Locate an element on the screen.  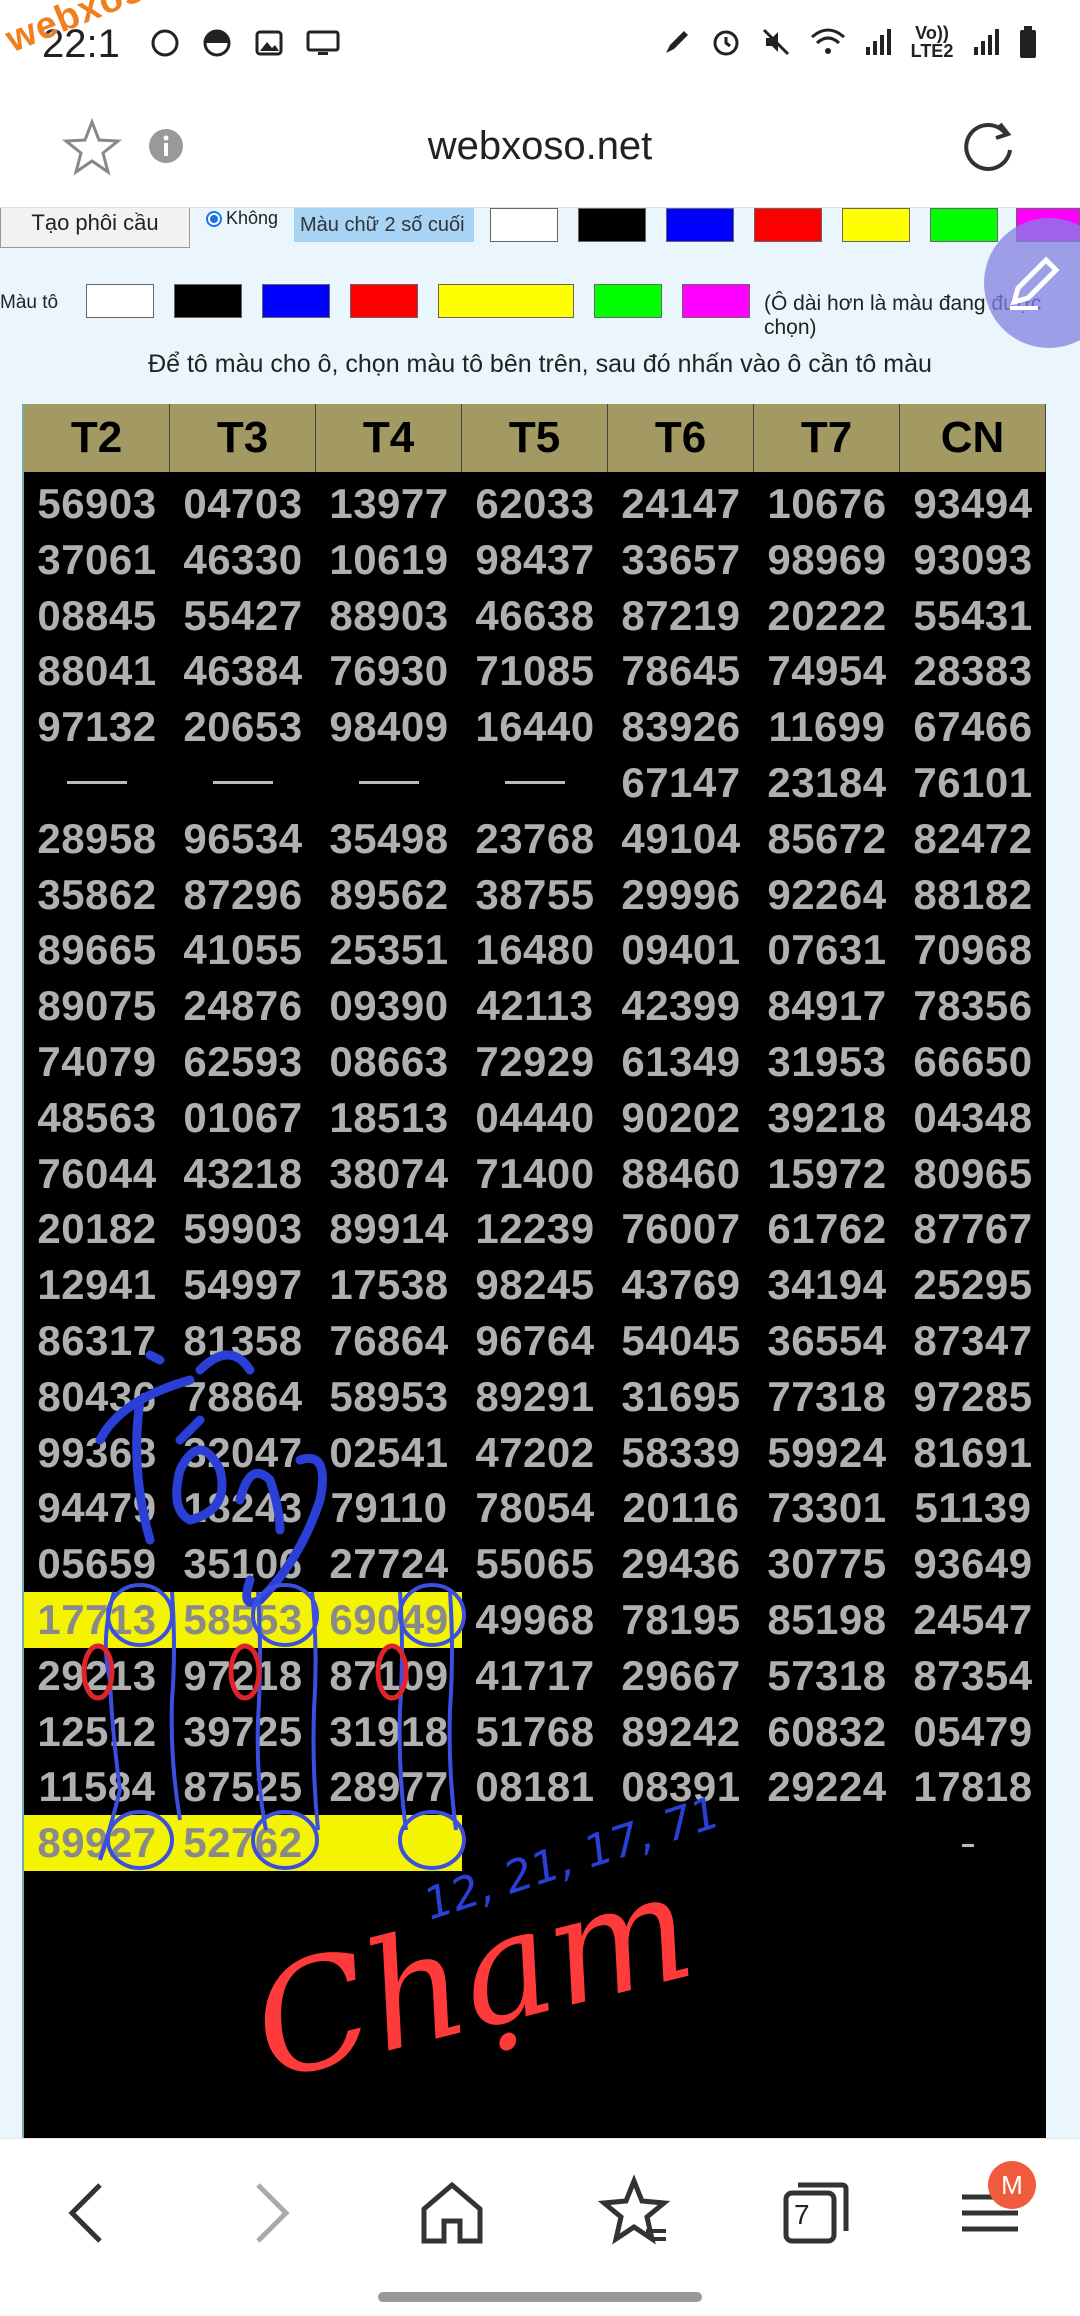
table-cell: 38074 is located at coordinates (389, 1174).